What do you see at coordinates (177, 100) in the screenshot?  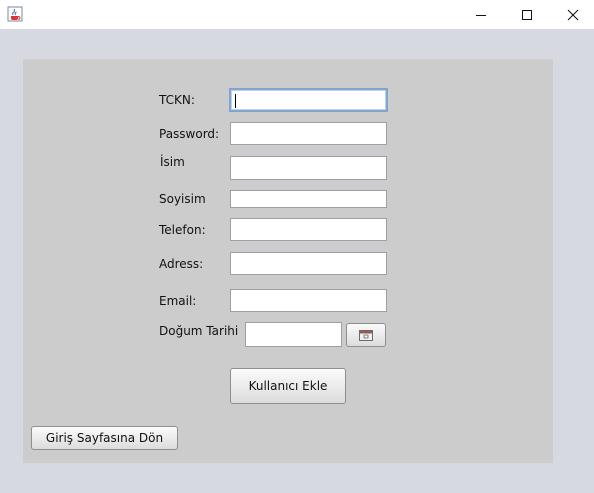 I see `tckn-label: TCKN:` at bounding box center [177, 100].